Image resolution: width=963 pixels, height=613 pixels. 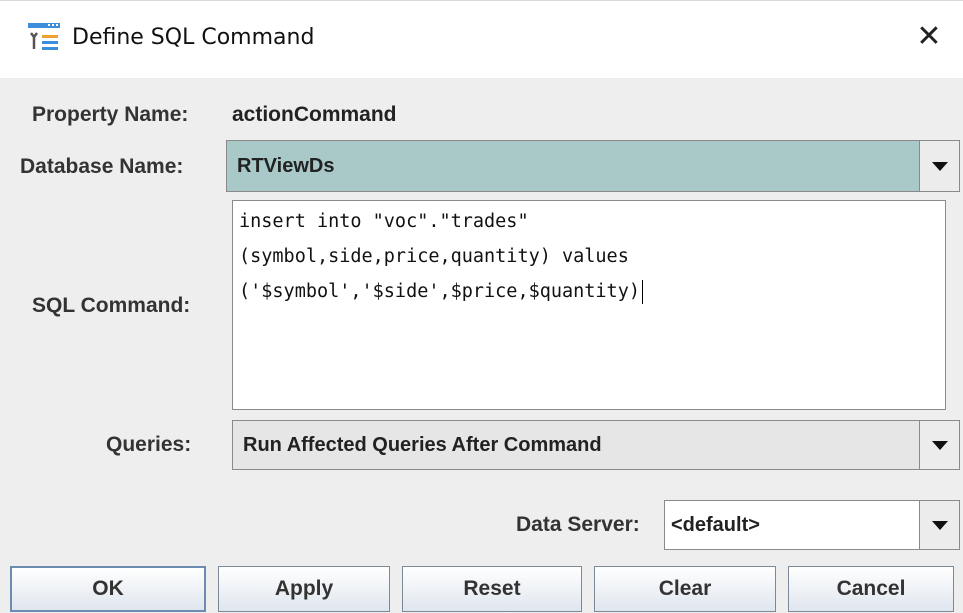 I want to click on database-name-select: RTViewDs, so click(x=593, y=166).